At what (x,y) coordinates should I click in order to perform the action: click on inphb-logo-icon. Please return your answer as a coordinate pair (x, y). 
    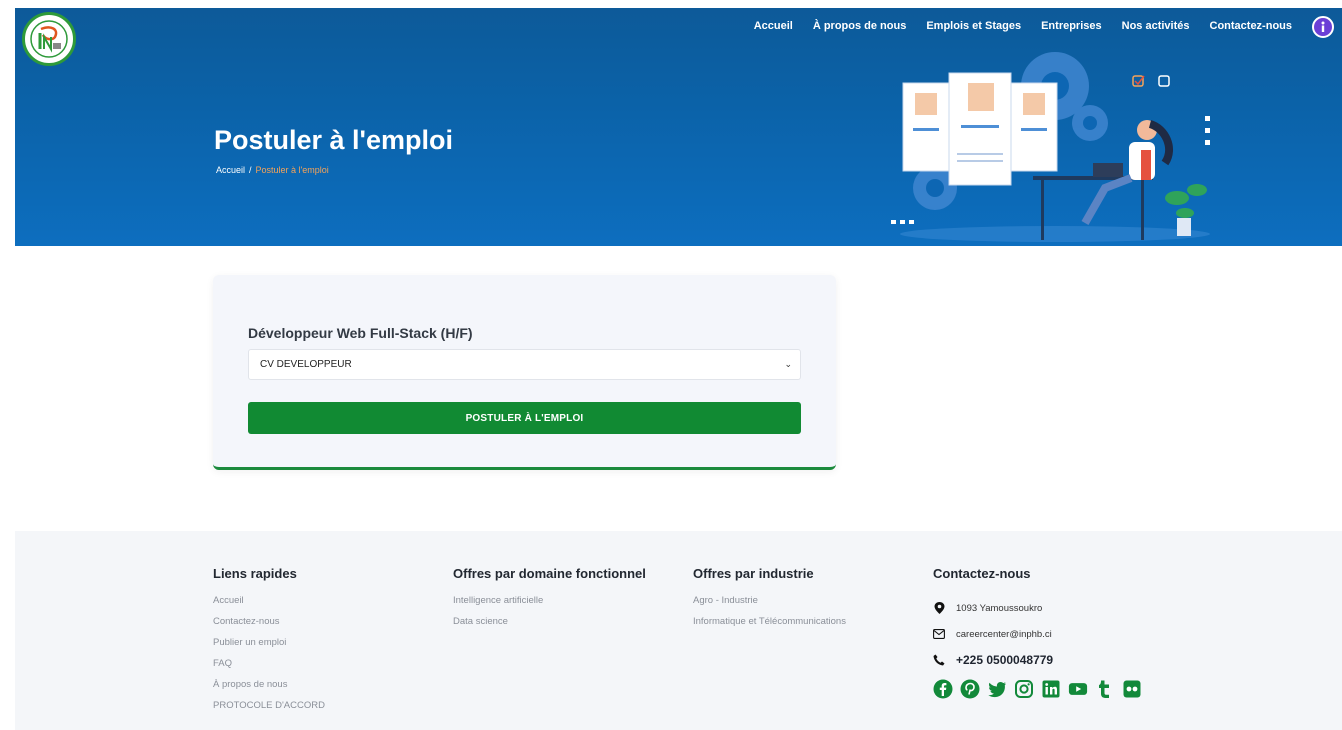
    Looking at the image, I should click on (49, 39).